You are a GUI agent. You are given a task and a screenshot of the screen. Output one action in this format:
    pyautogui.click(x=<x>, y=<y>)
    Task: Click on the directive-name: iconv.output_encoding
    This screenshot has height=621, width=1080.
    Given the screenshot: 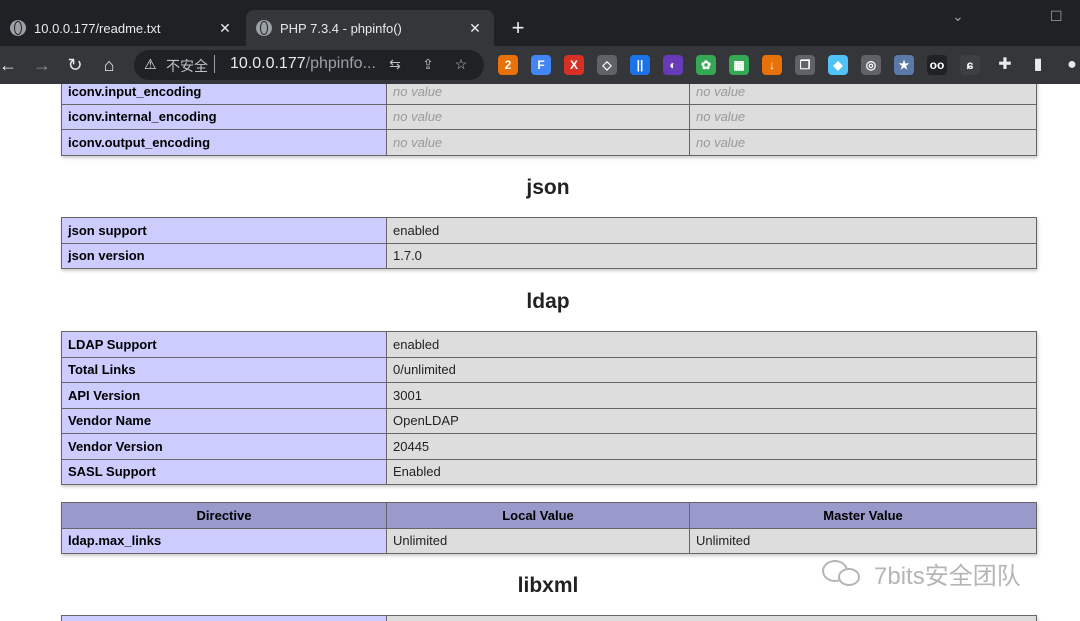 What is the action you would take?
    pyautogui.click(x=224, y=142)
    